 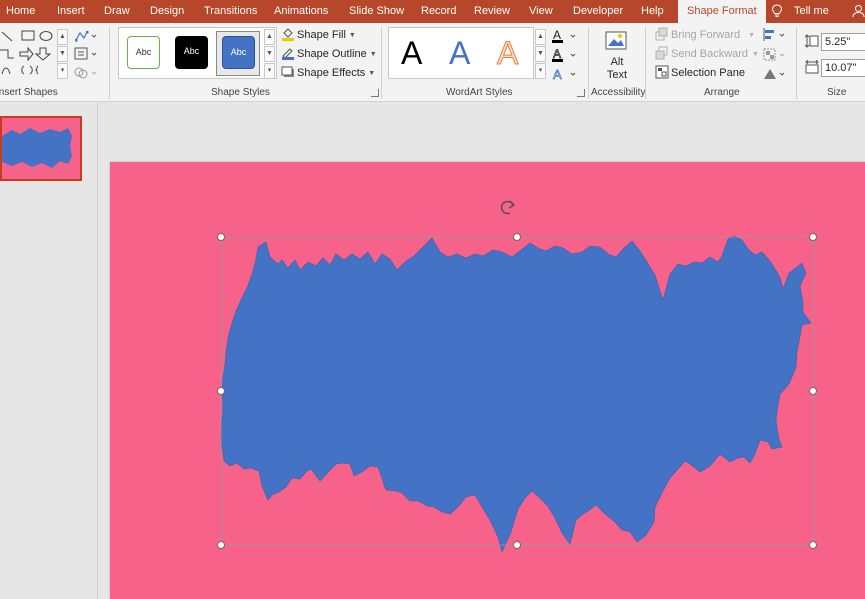 I want to click on shape-width-input: 10.07", so click(x=843, y=68).